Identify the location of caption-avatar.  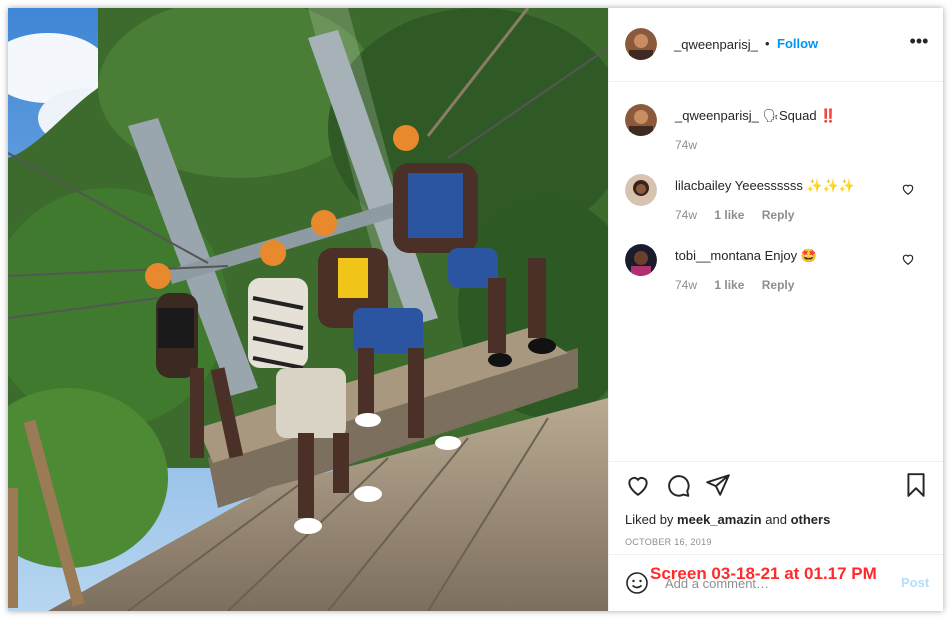
(641, 120).